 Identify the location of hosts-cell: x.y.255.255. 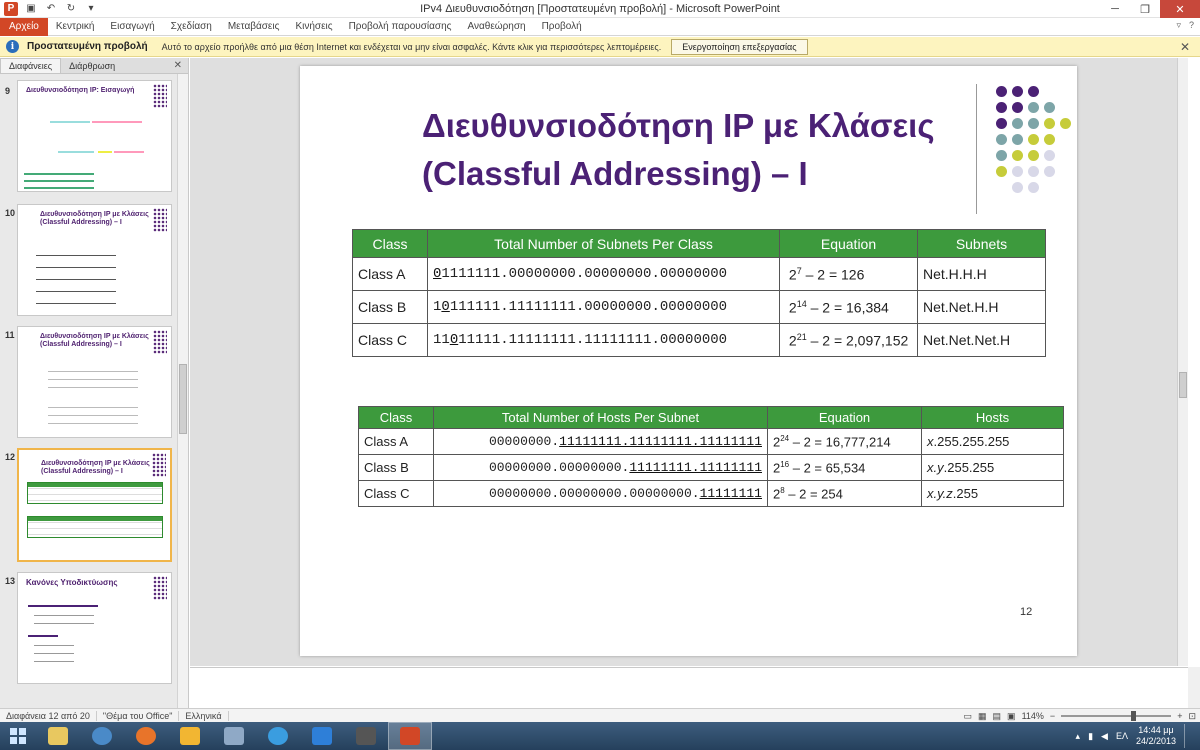
(992, 467).